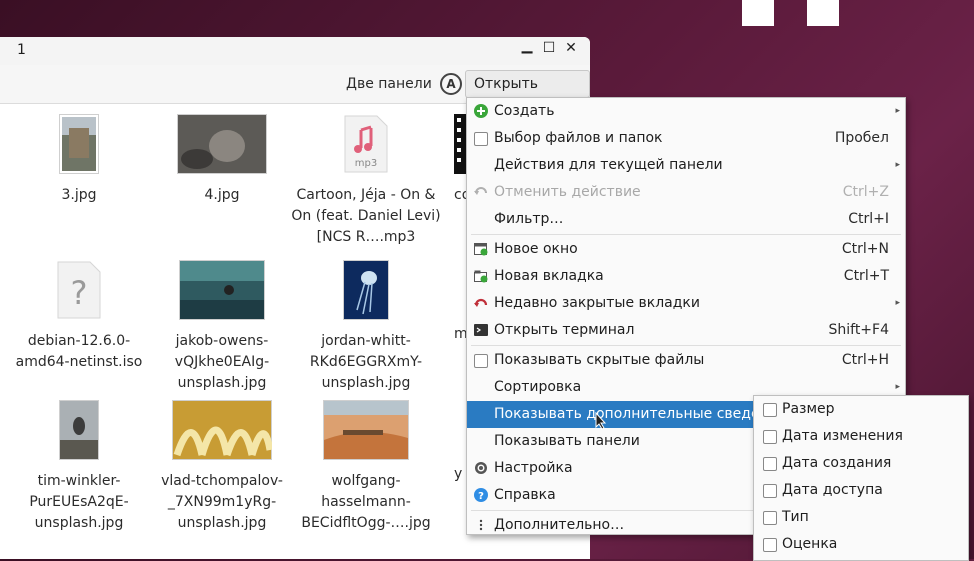 The image size is (974, 561). What do you see at coordinates (79, 467) in the screenshot?
I see `file-item: tim-winkler-PurEUEsA2qE-unsplash.jpg` at bounding box center [79, 467].